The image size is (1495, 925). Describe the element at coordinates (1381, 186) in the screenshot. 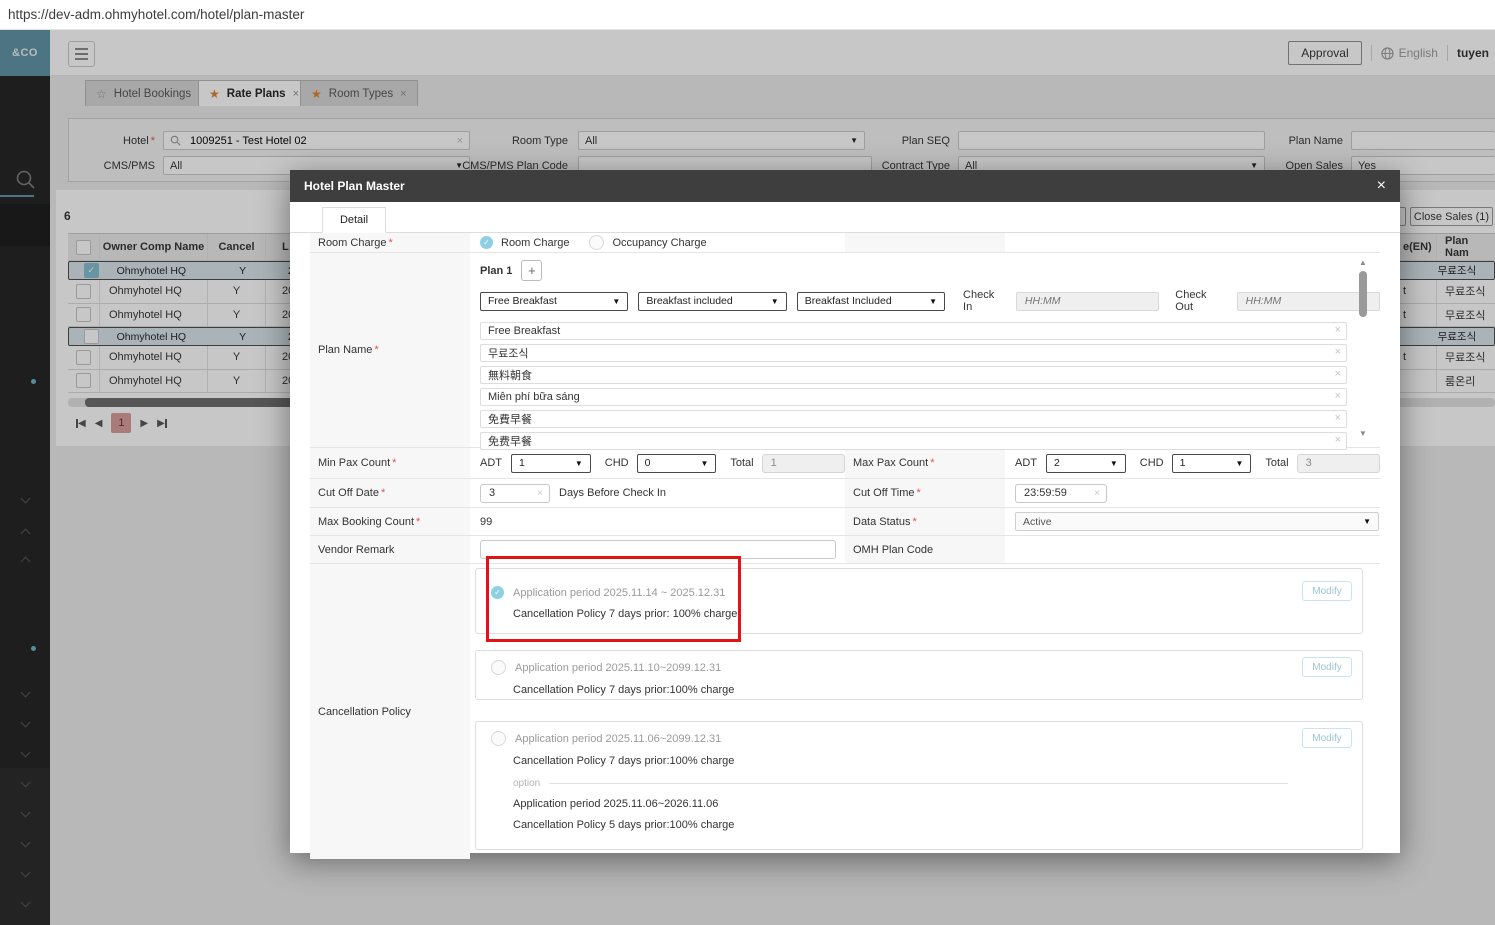

I see `close-icon: ×` at that location.